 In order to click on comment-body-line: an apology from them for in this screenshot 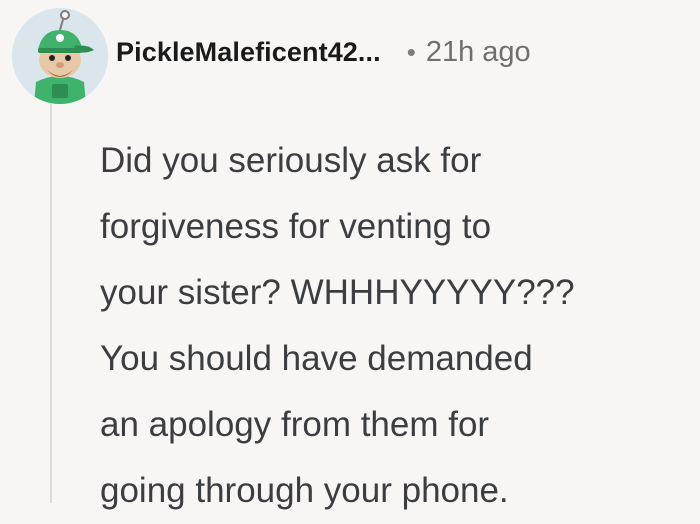, I will do `click(295, 424)`.